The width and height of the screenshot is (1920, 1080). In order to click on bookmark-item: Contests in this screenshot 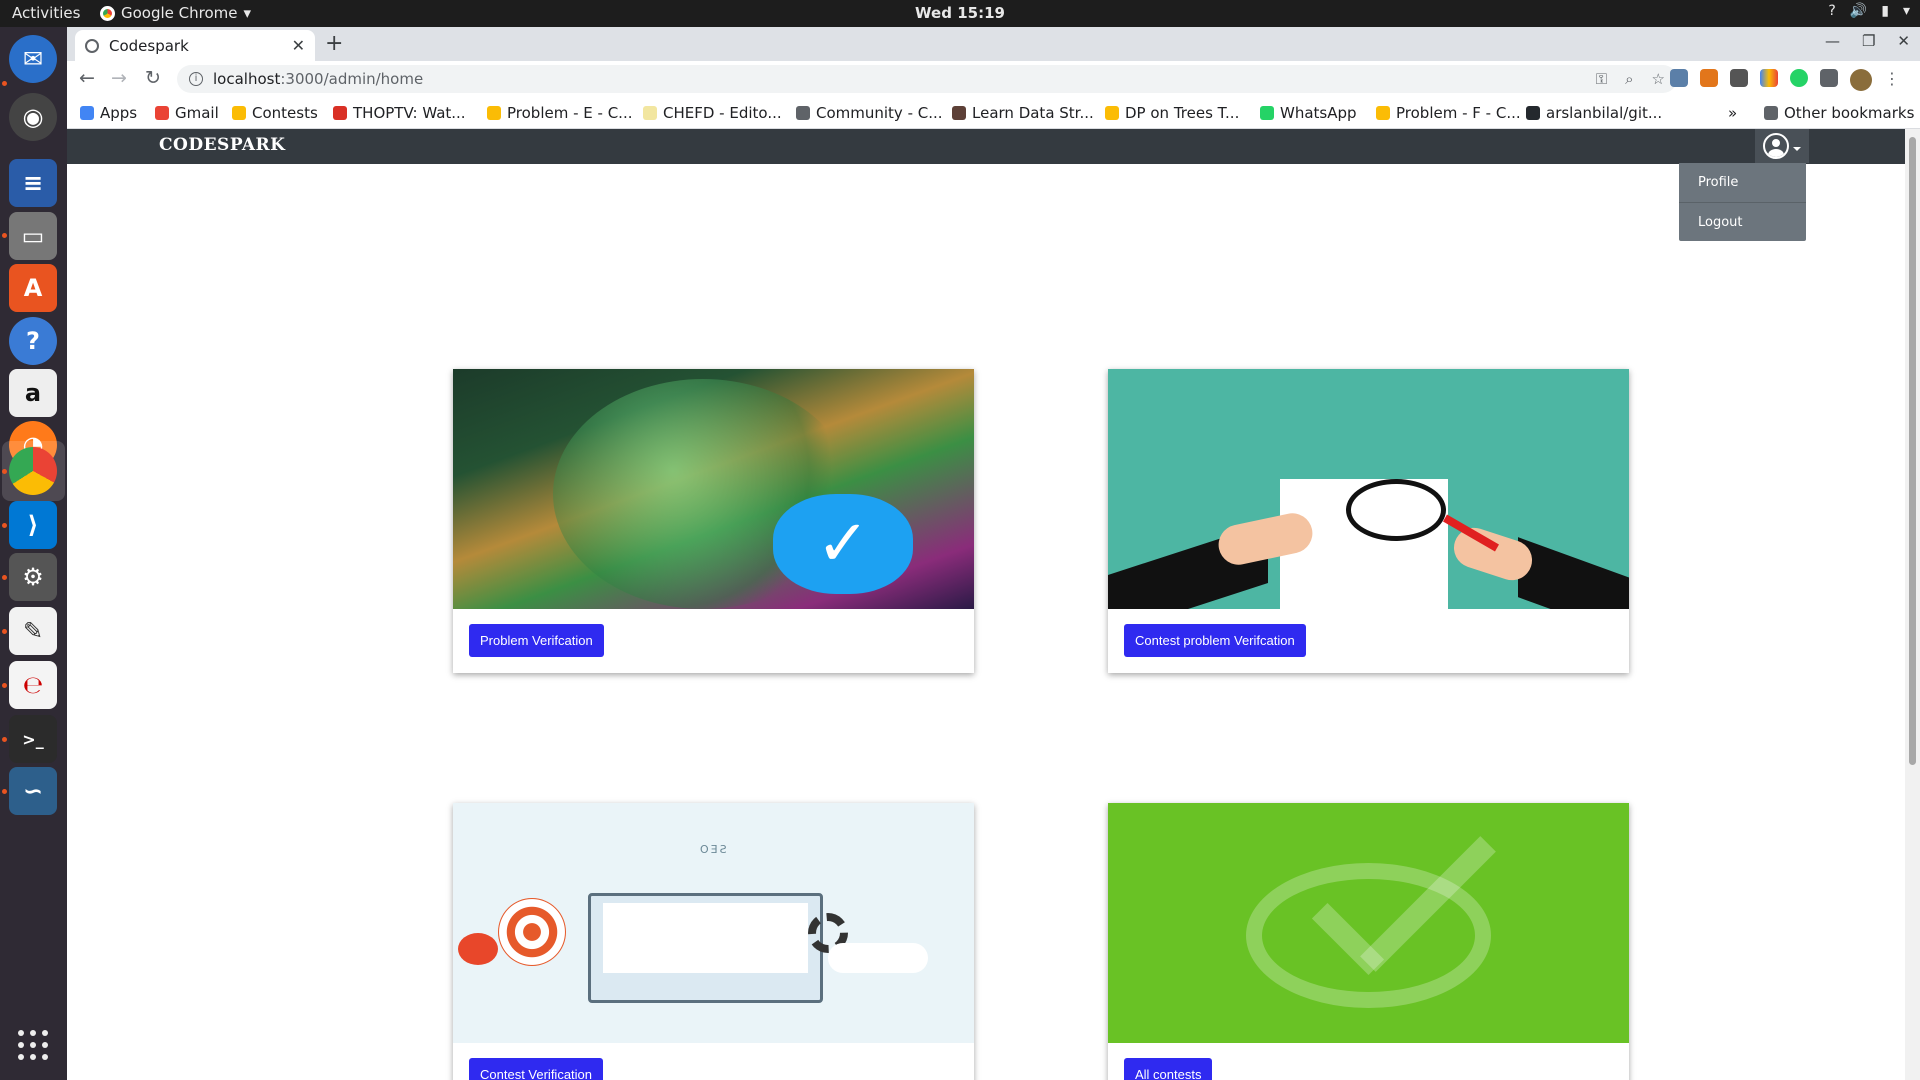, I will do `click(279, 113)`.